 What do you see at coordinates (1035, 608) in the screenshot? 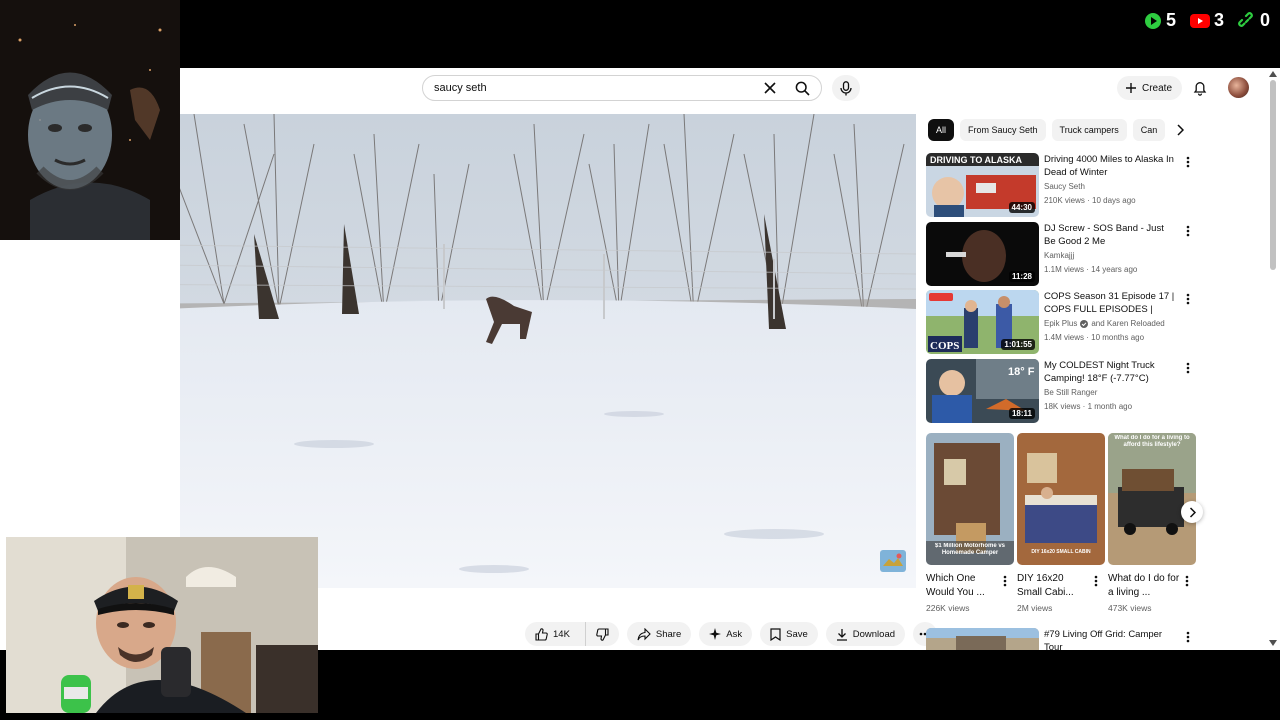
I see `short-views: 2M views` at bounding box center [1035, 608].